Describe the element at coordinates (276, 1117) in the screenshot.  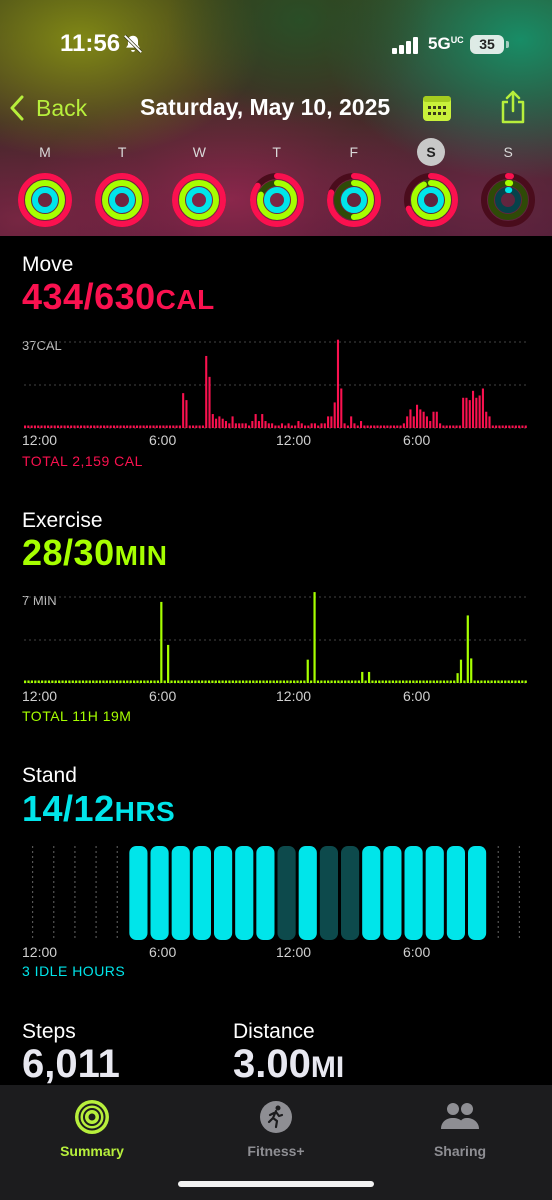
I see `running-figure-icon` at that location.